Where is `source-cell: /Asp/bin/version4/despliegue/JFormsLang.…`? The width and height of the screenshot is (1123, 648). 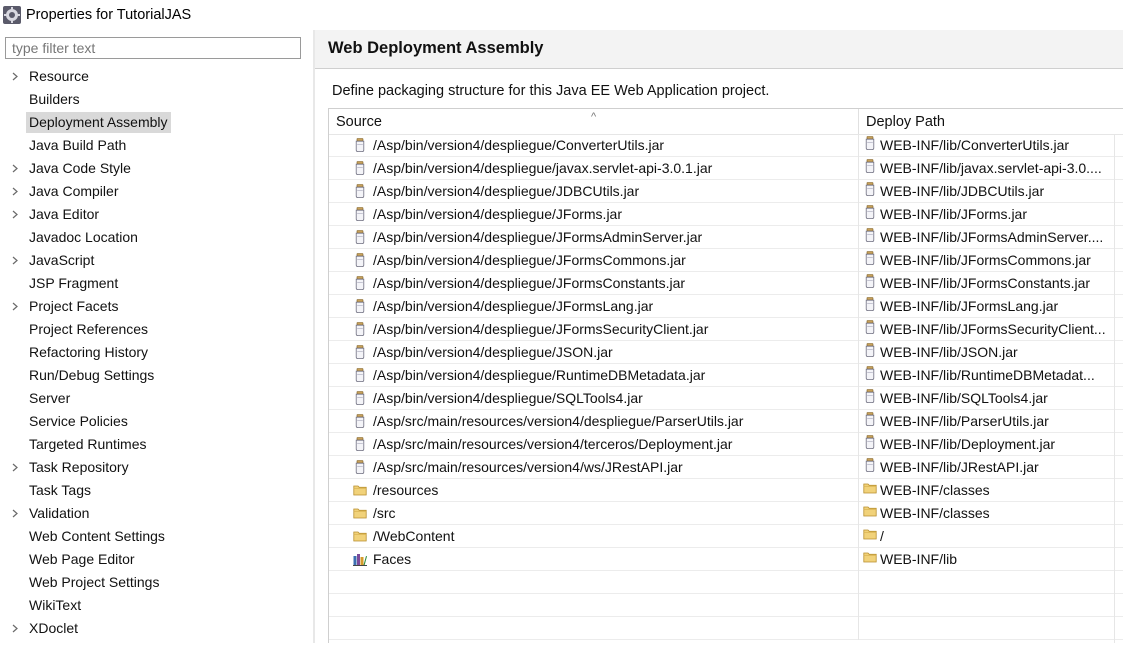
source-cell: /Asp/bin/version4/despliegue/JFormsLang.… is located at coordinates (594, 306).